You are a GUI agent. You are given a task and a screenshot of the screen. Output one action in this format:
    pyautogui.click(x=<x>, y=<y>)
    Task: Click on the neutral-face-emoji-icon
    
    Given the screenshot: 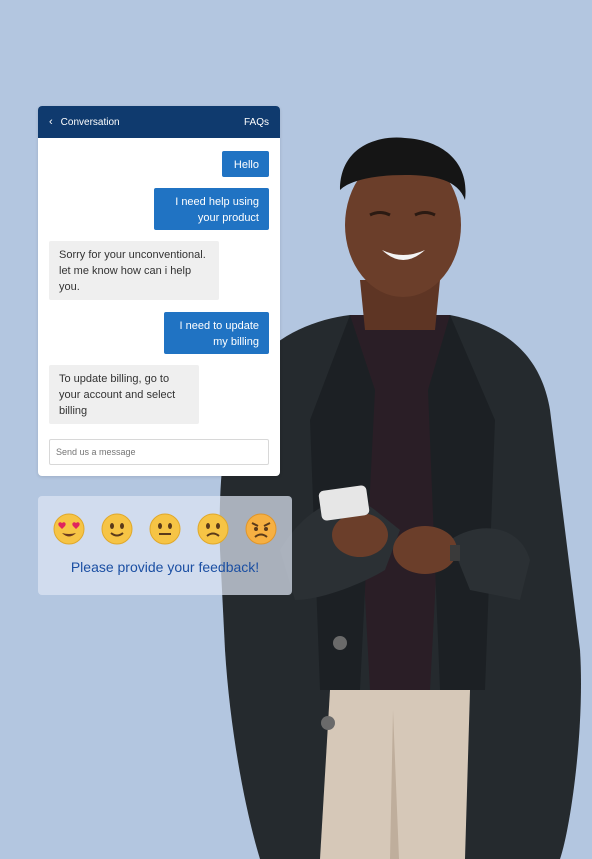 What is the action you would take?
    pyautogui.click(x=165, y=529)
    